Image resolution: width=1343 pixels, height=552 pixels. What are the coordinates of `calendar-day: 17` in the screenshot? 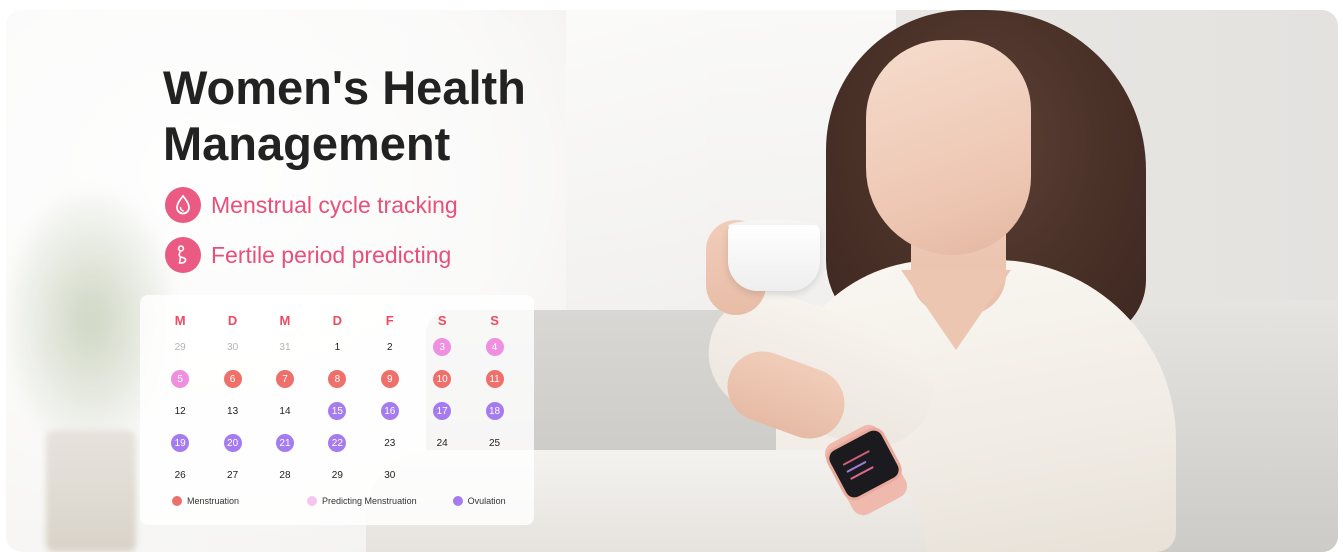 It's located at (442, 411).